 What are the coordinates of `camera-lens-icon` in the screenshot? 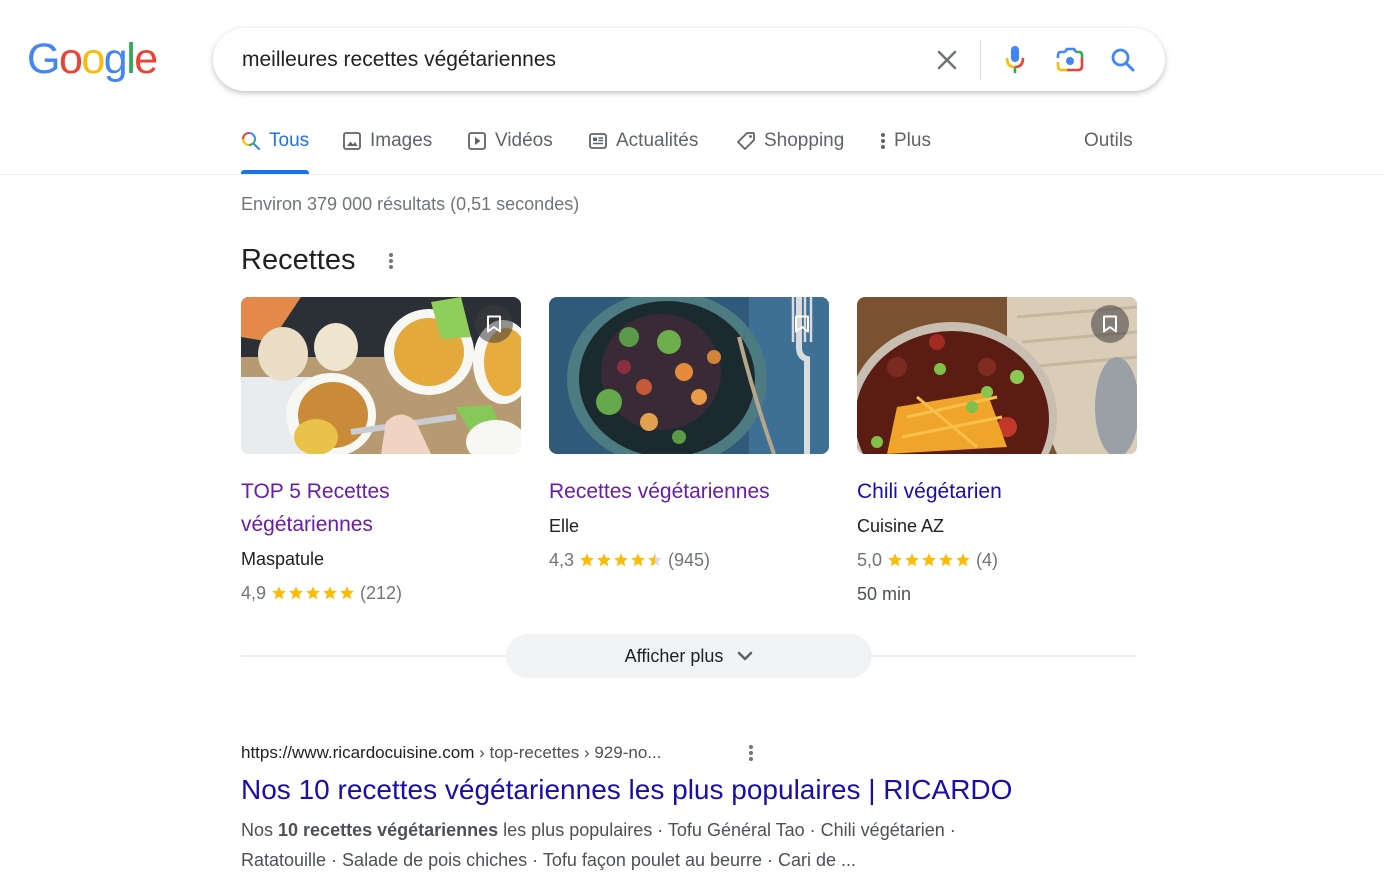 It's located at (1070, 59).